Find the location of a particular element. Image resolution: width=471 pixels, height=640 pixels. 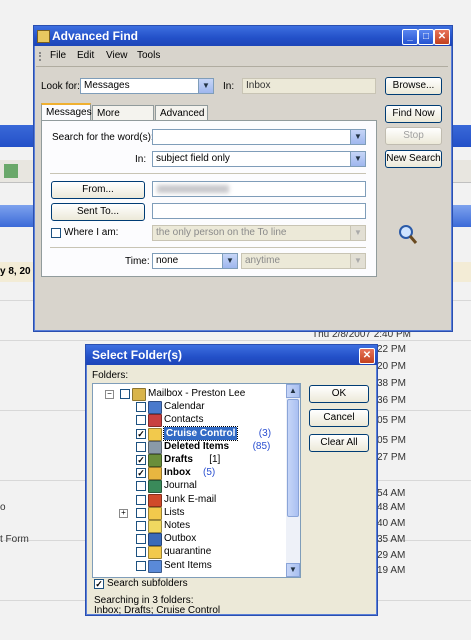

folder-name: Notes is located at coordinates (177, 525).